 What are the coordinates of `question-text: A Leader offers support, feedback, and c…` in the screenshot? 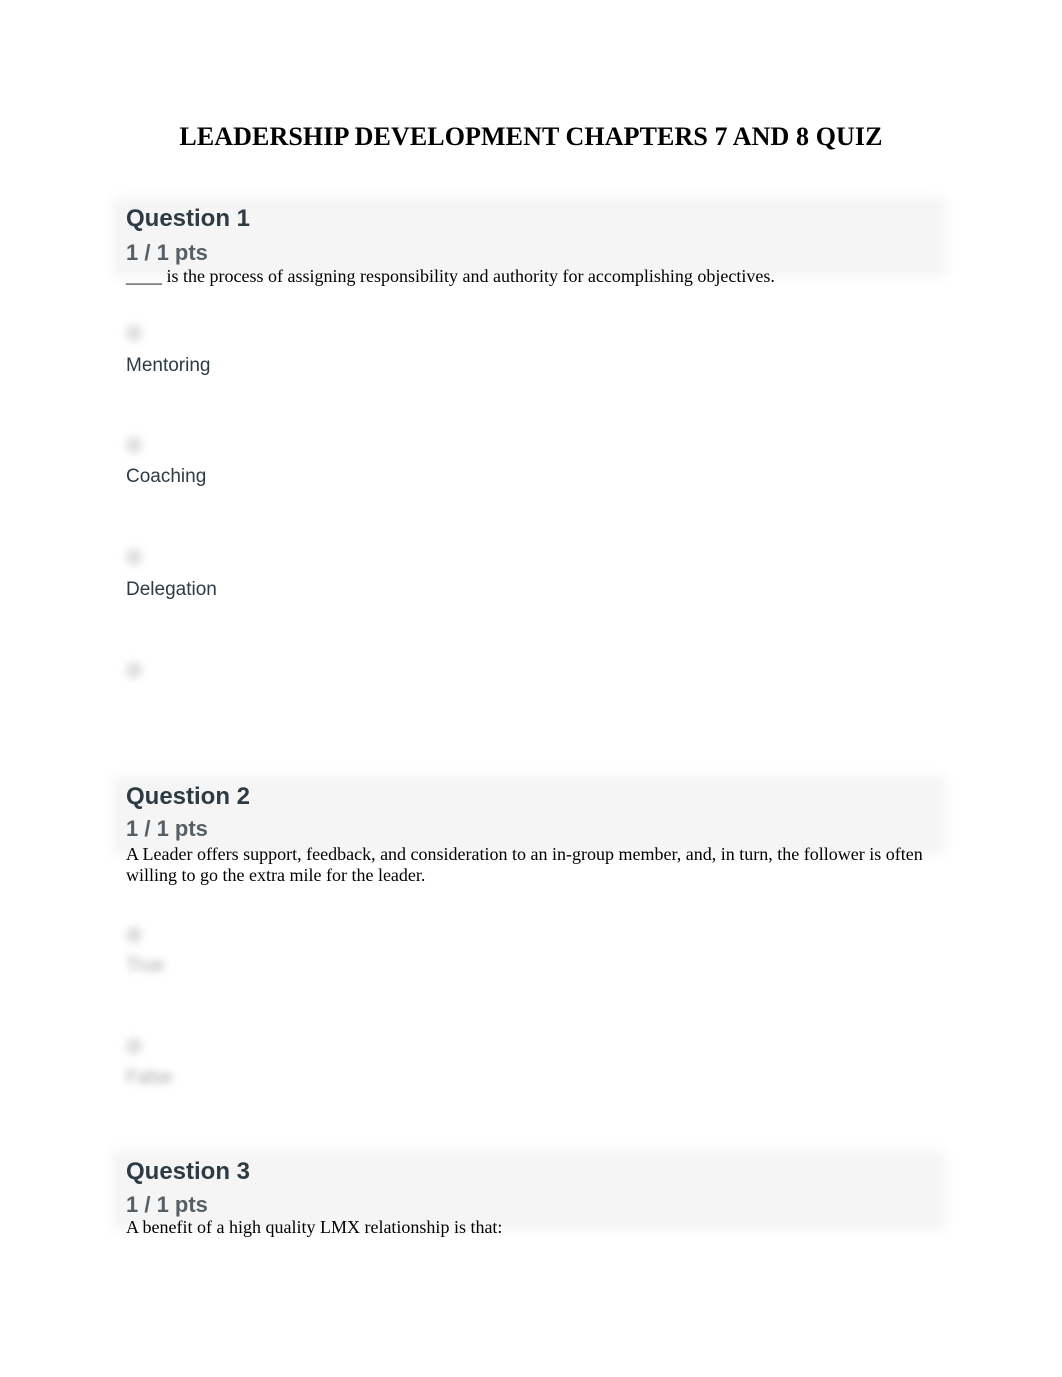 It's located at (524, 864).